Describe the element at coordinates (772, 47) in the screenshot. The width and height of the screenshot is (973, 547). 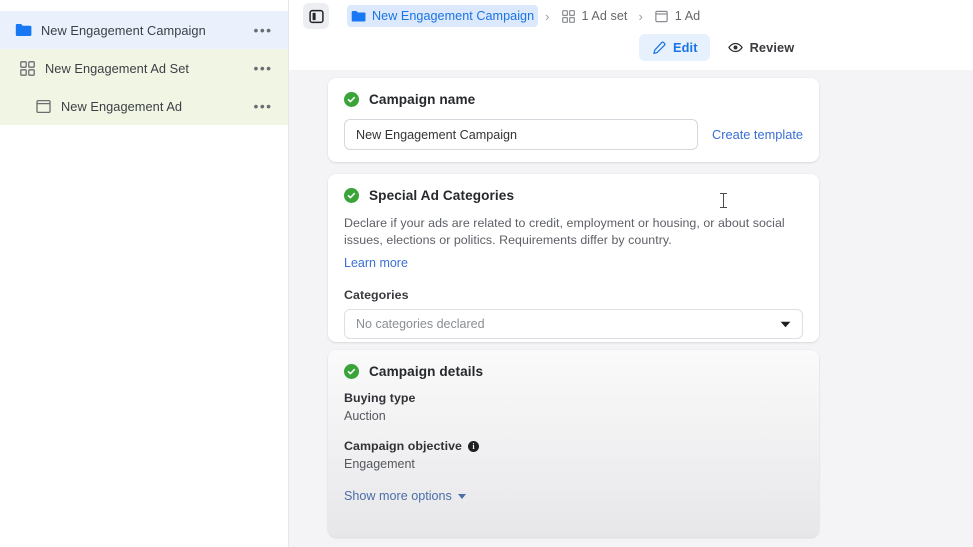
I see `tab-label: Review` at that location.